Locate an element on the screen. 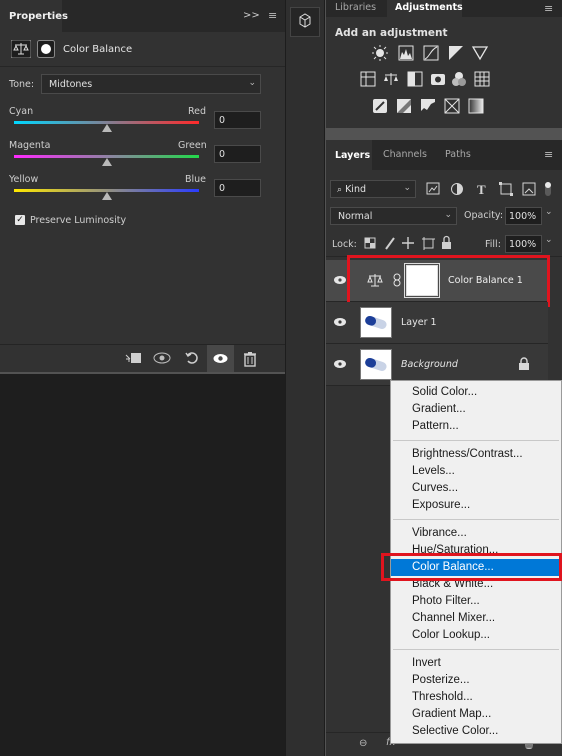  curves-icon is located at coordinates (431, 53).